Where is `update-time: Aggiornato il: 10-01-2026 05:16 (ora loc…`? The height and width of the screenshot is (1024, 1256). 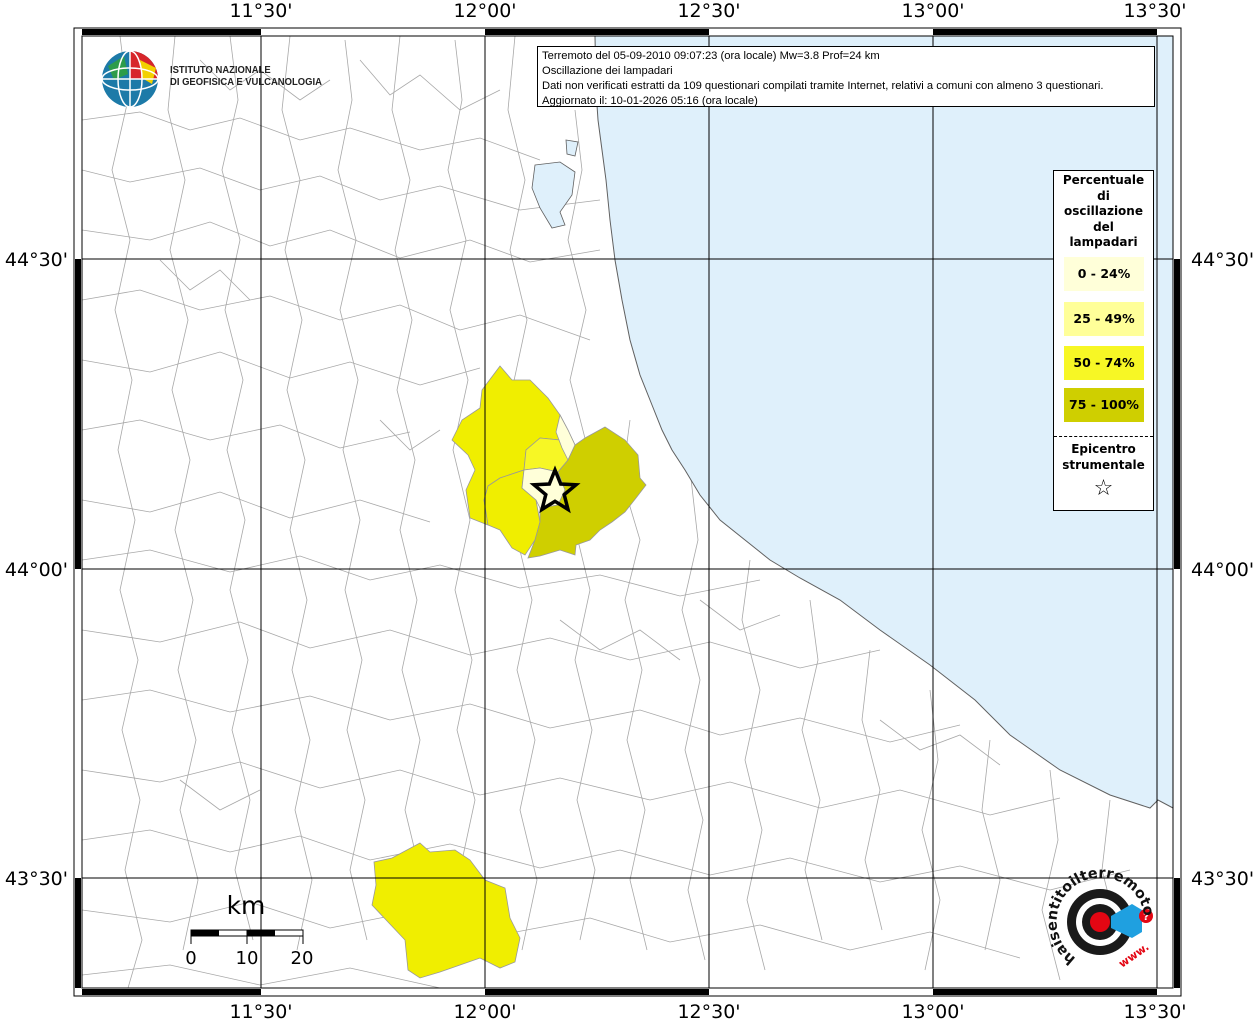
update-time: Aggiornato il: 10-01-2026 05:16 (ora loc… is located at coordinates (650, 101).